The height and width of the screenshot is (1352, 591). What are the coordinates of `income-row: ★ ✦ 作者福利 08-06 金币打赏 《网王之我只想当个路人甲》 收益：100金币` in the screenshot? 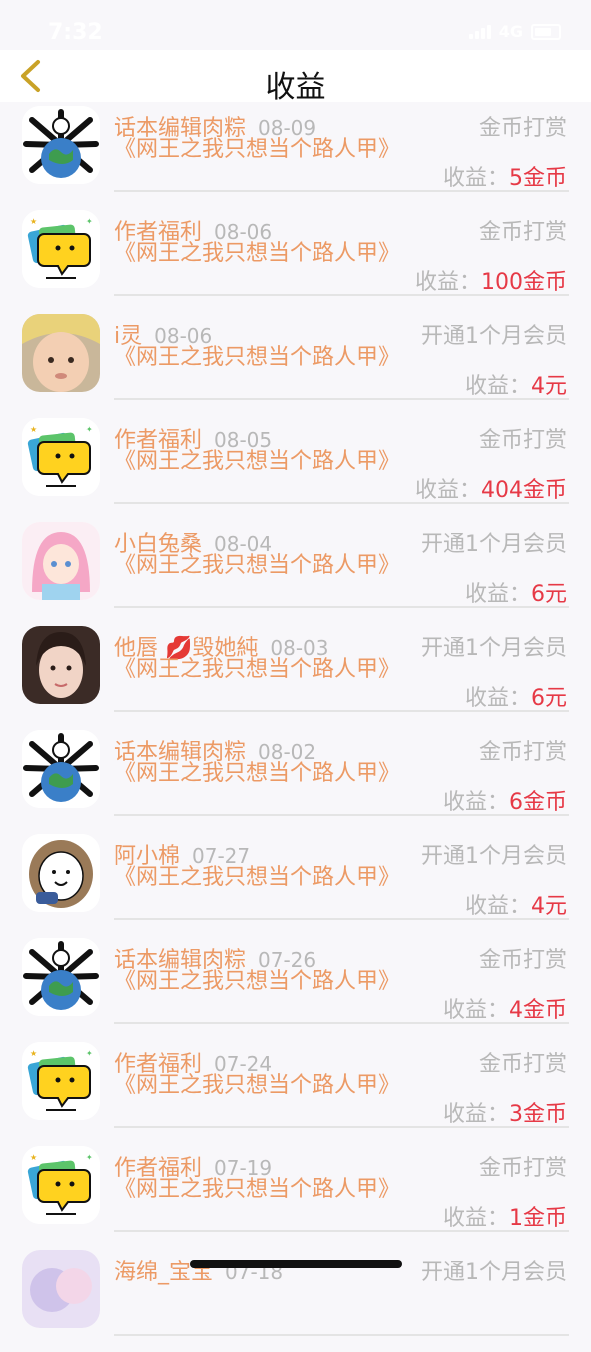 It's located at (295, 260).